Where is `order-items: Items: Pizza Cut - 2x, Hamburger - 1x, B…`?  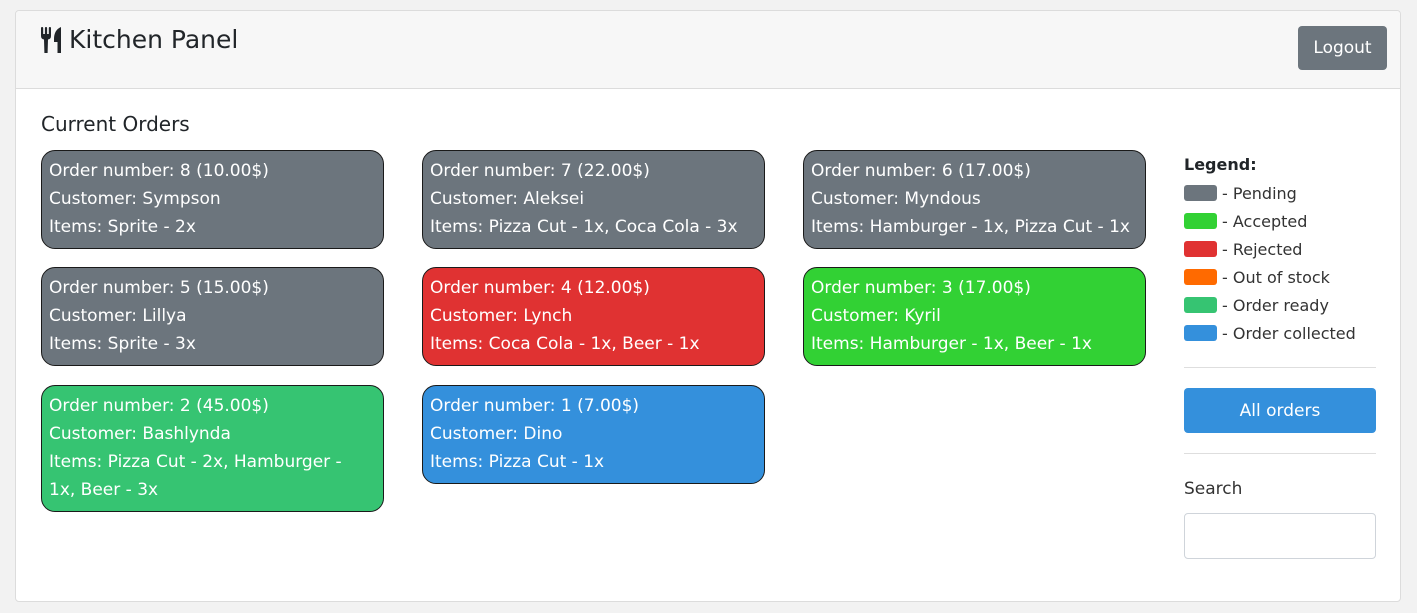 order-items: Items: Pizza Cut - 2x, Hamburger - 1x, B… is located at coordinates (195, 476).